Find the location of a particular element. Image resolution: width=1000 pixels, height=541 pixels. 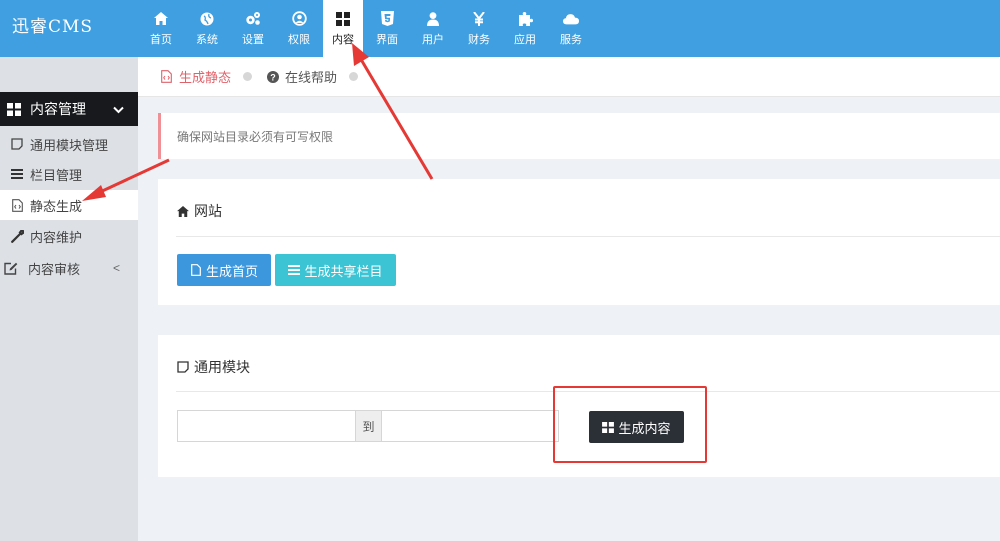

yen-icon is located at coordinates (479, 19).